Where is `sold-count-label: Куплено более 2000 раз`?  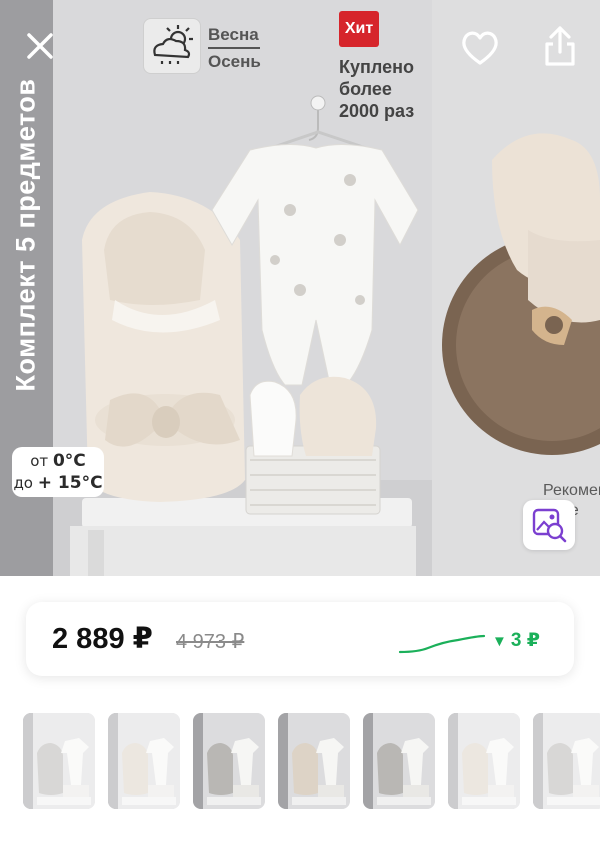 sold-count-label: Куплено более 2000 раз is located at coordinates (376, 89).